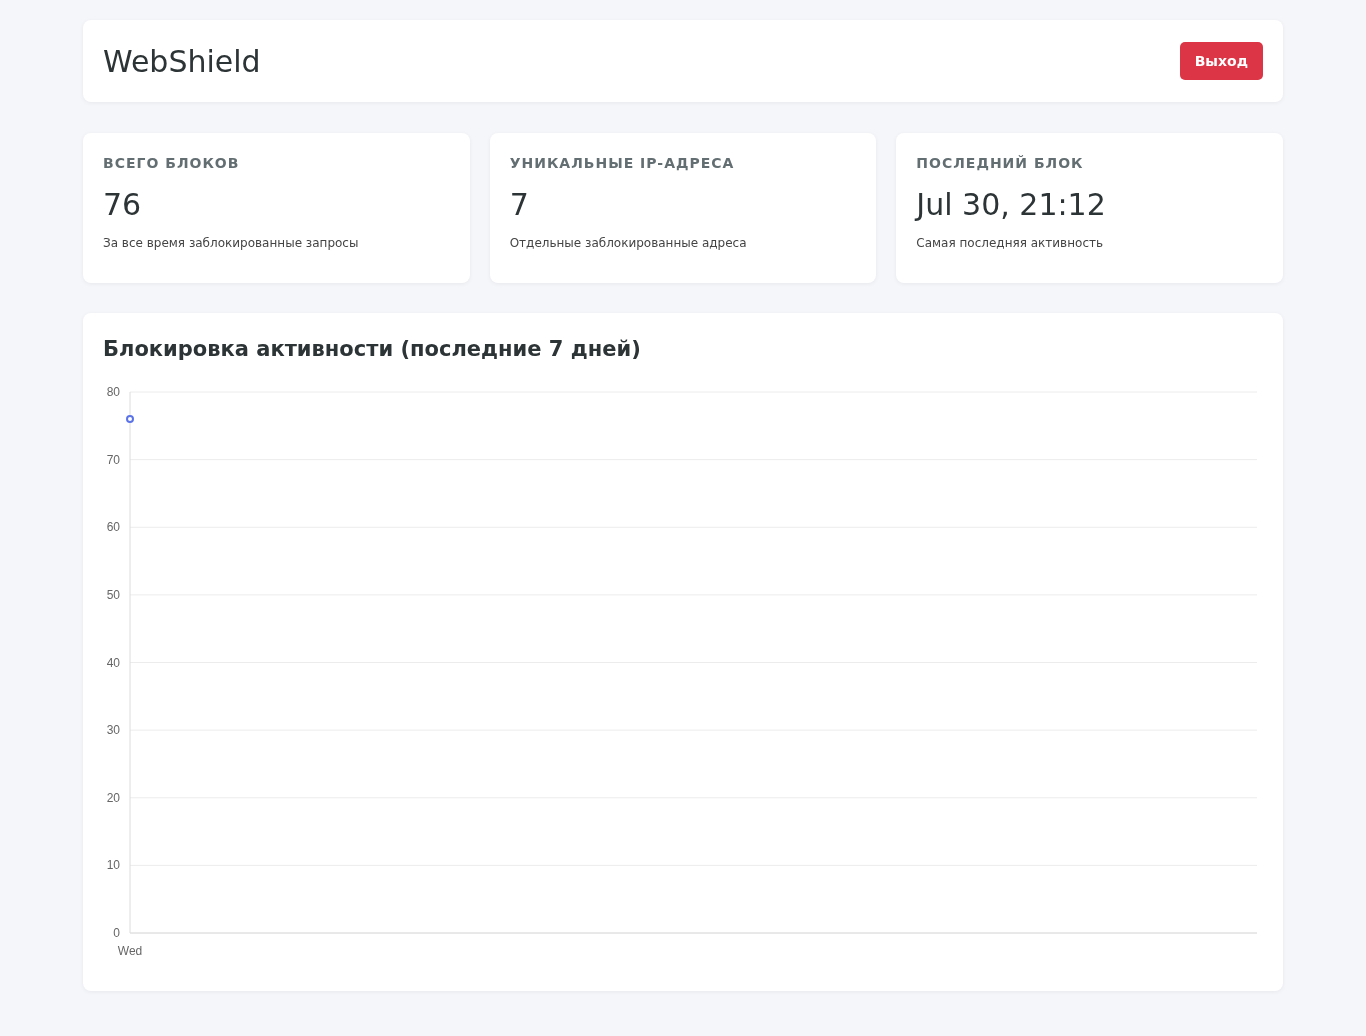  Describe the element at coordinates (519, 204) in the screenshot. I see `stat-value: 7` at that location.